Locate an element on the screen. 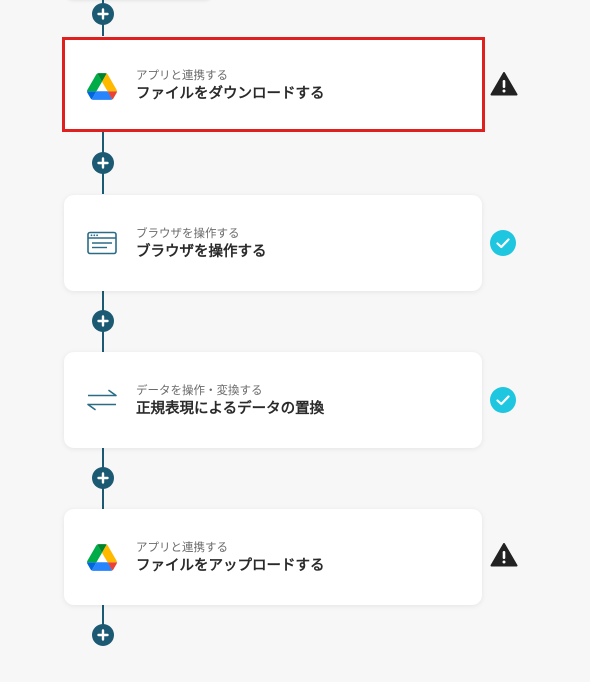 Image resolution: width=590 pixels, height=682 pixels. step-title: ファイルをアップロードする is located at coordinates (230, 566).